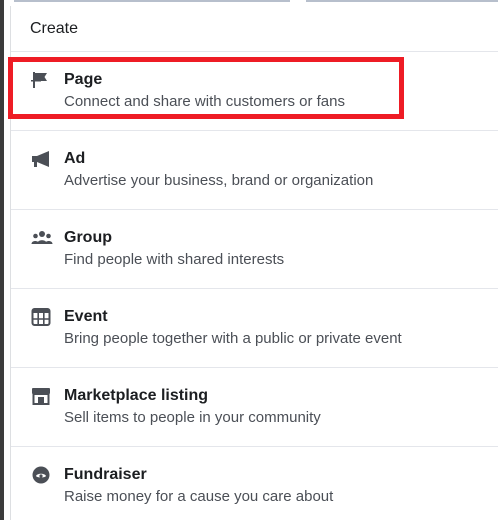 Image resolution: width=498 pixels, height=520 pixels. What do you see at coordinates (199, 496) in the screenshot?
I see `menu-item-description: Raise money for a cause you care about` at bounding box center [199, 496].